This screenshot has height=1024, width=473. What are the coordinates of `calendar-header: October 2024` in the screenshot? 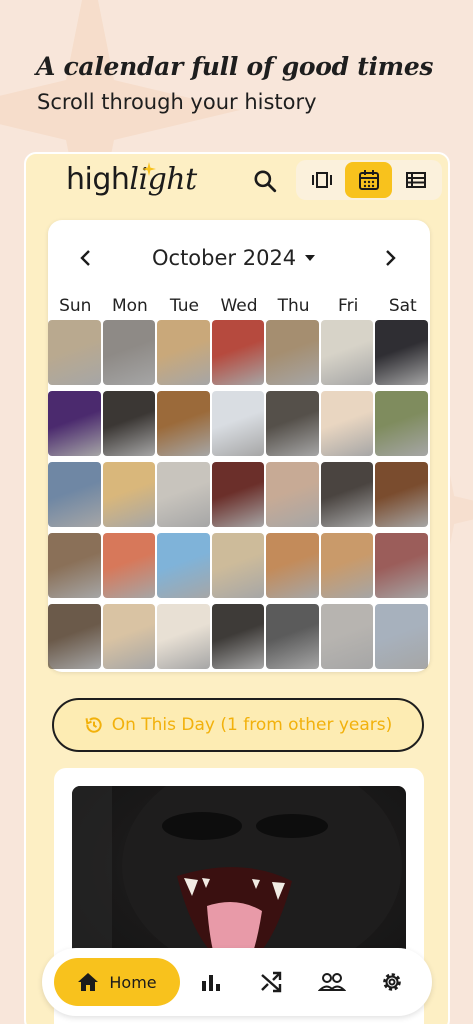 It's located at (239, 258).